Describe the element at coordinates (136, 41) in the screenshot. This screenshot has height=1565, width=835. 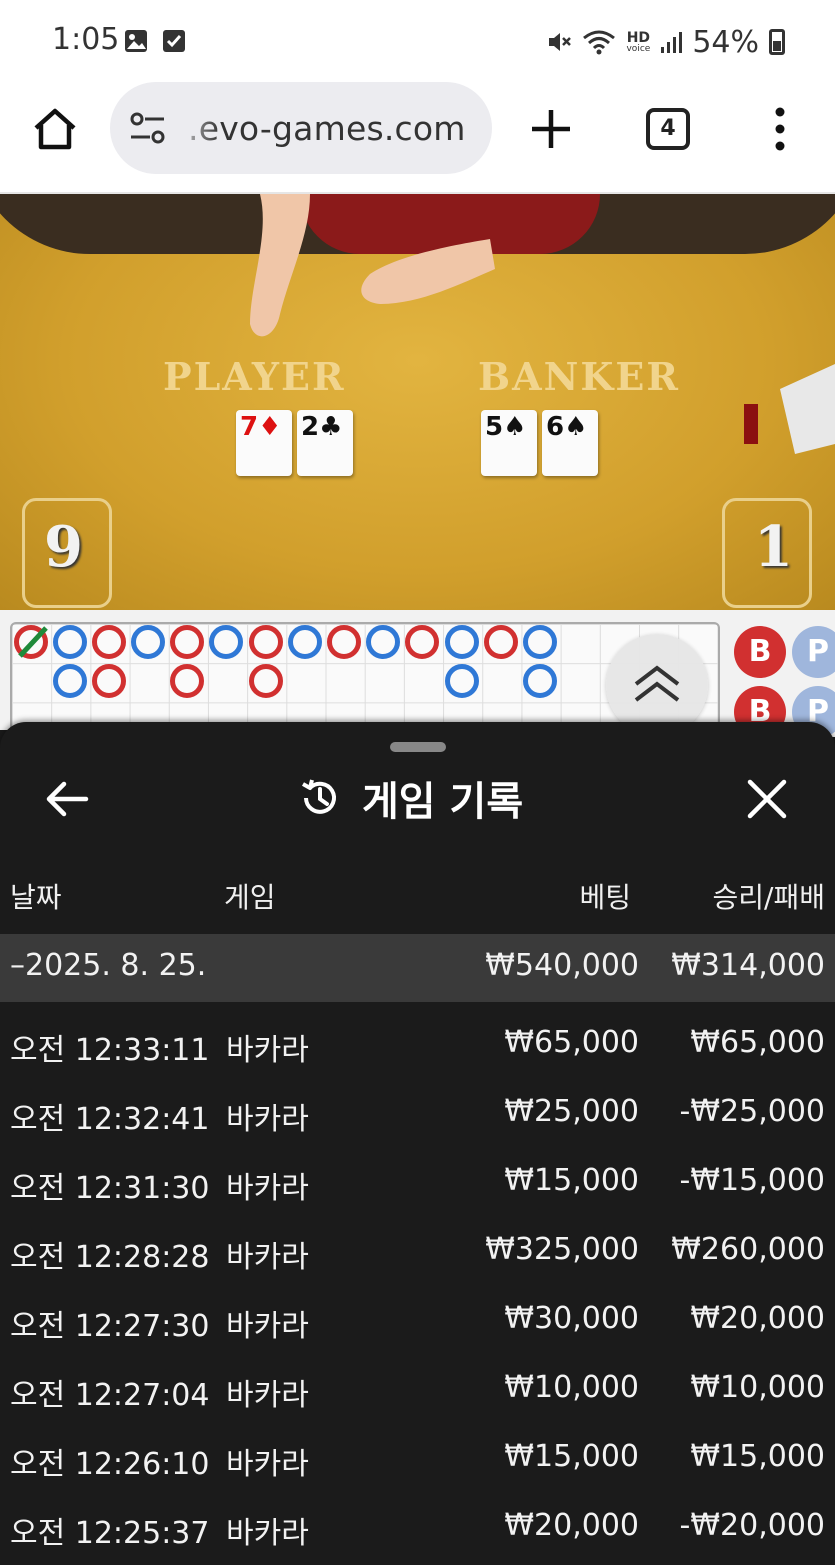
I see `gallery-icon` at that location.